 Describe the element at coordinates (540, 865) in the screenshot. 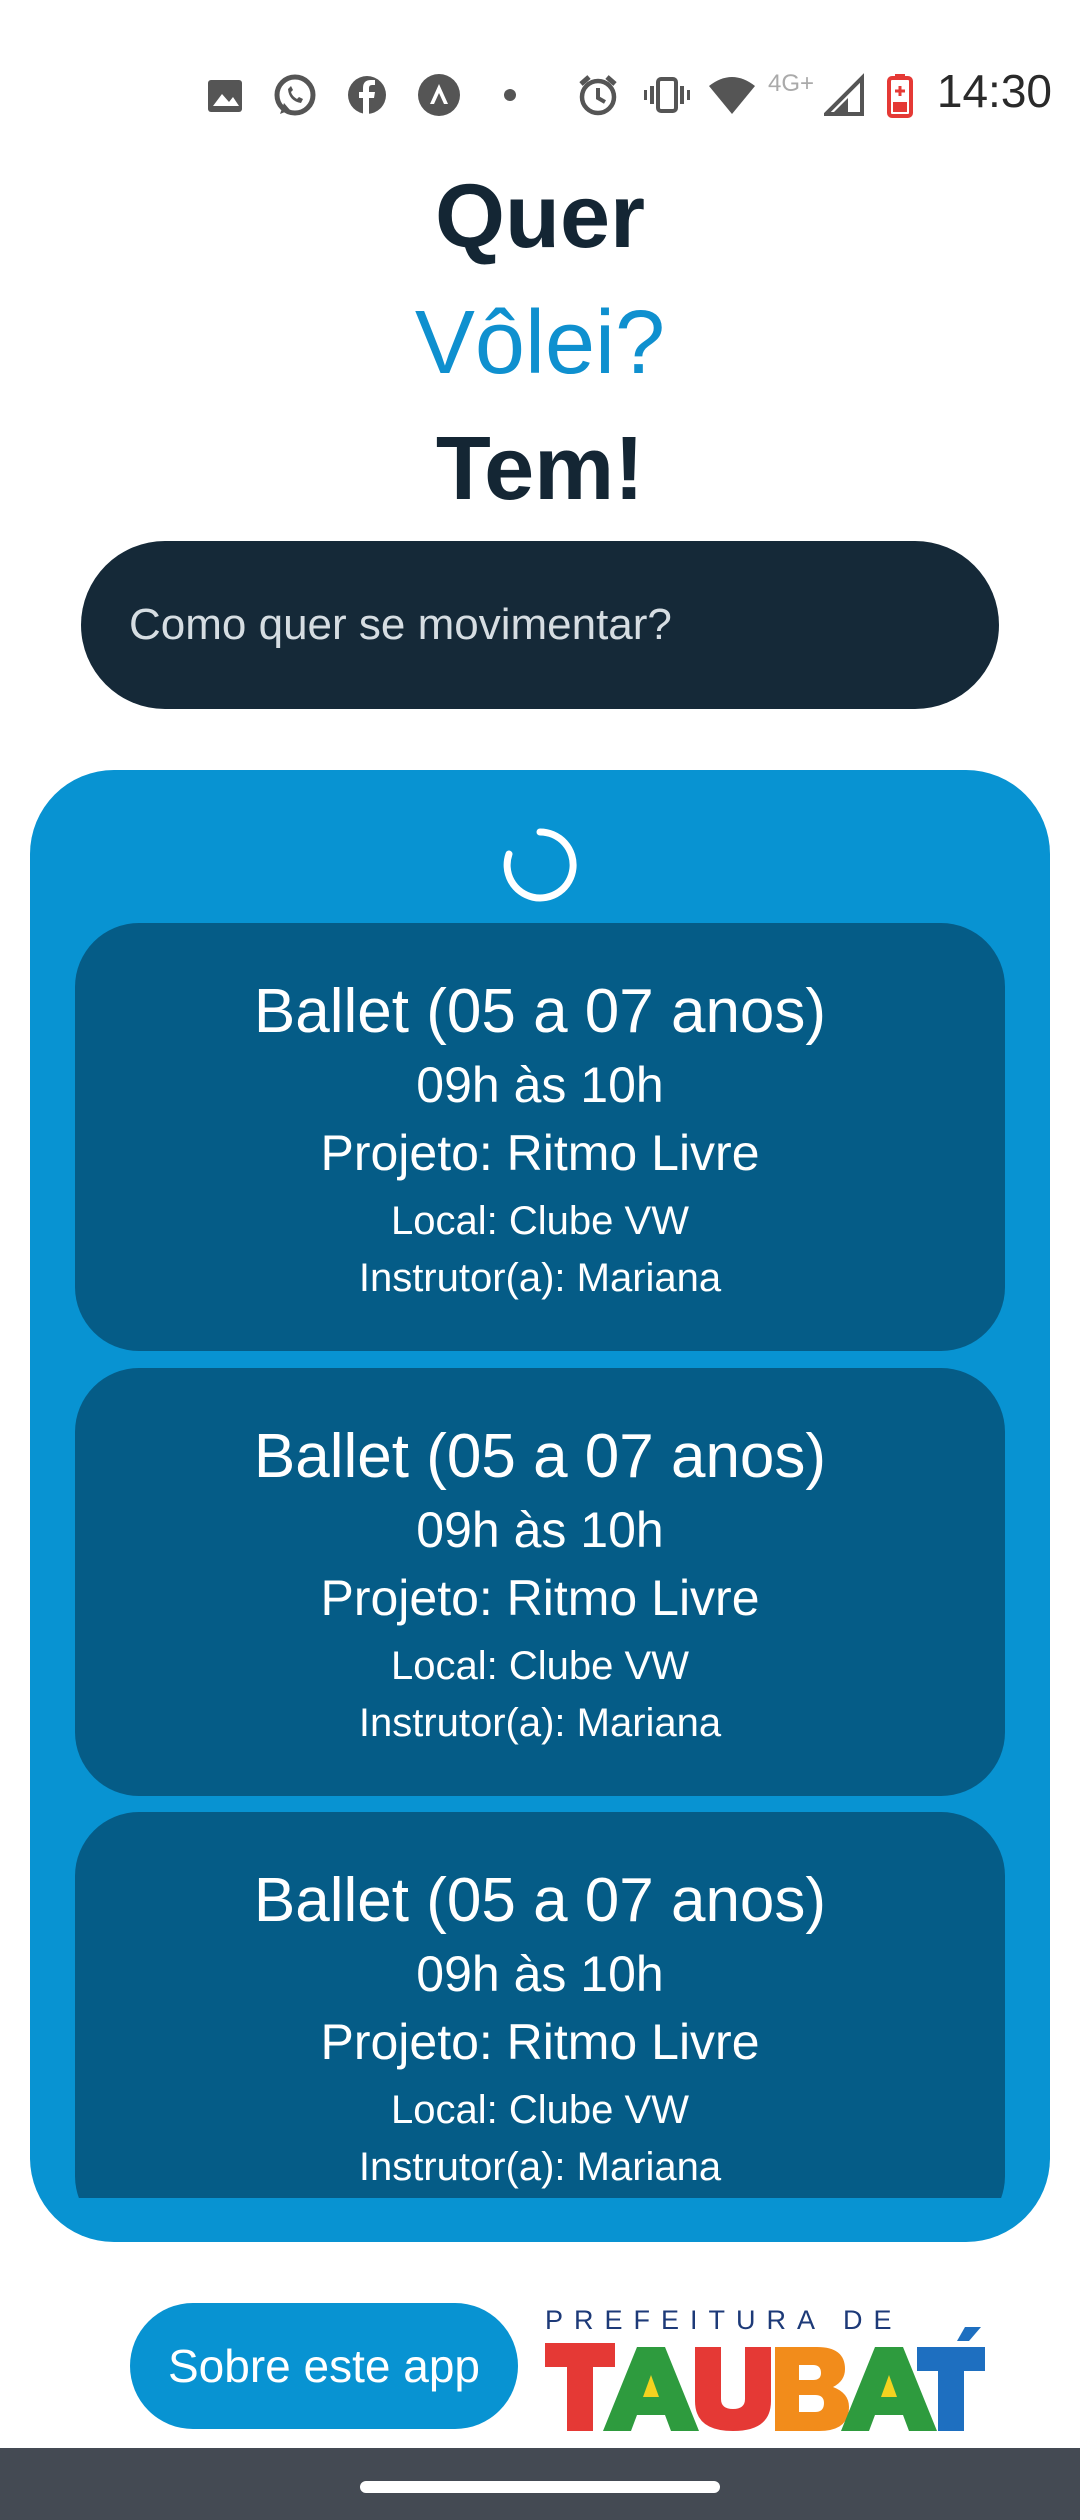

I see `loading-spinner-icon` at that location.